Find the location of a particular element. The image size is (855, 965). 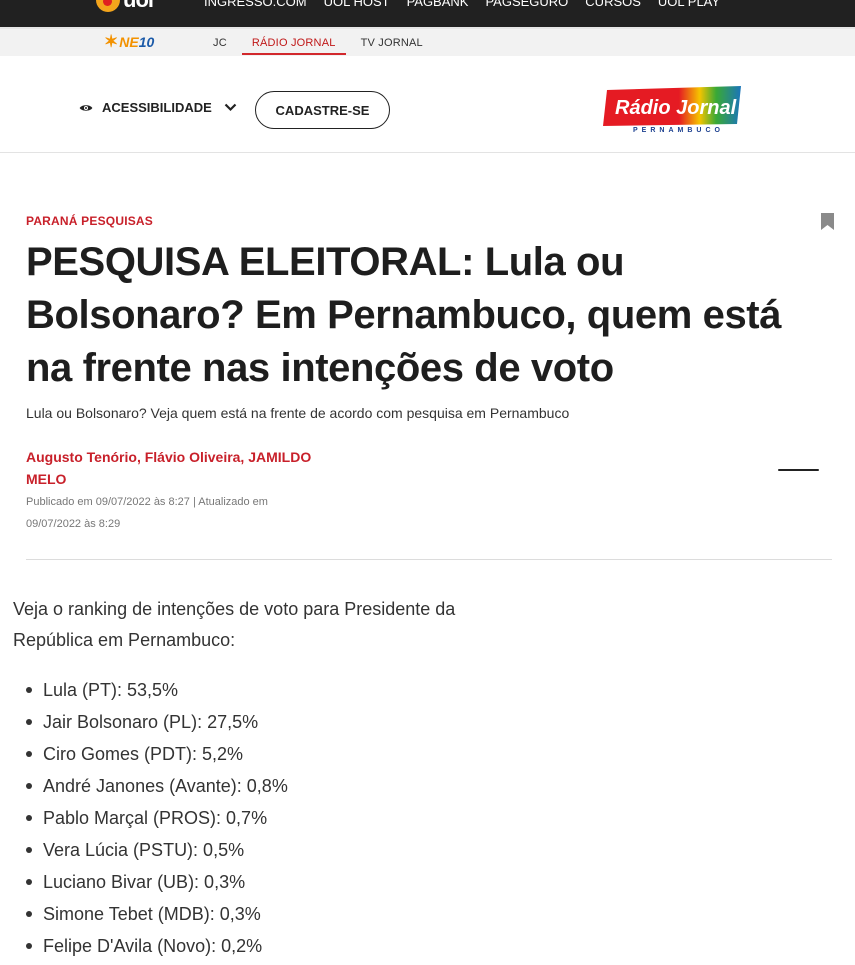

article-kicker: PARANÁ PESQUISAS is located at coordinates (89, 221).